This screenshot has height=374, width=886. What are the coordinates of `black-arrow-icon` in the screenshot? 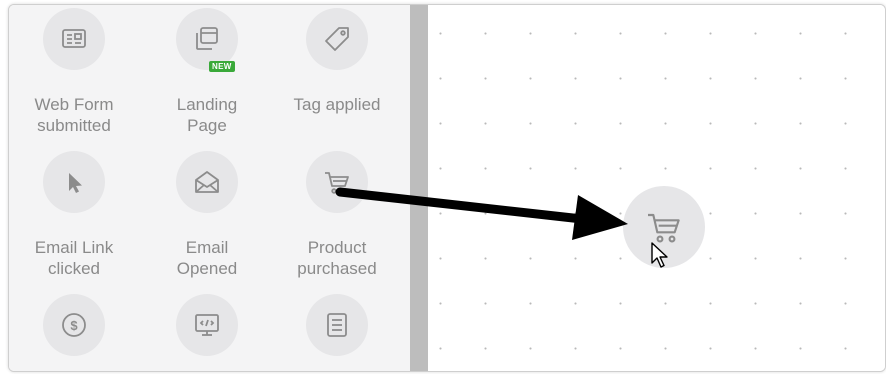 It's located at (481, 213).